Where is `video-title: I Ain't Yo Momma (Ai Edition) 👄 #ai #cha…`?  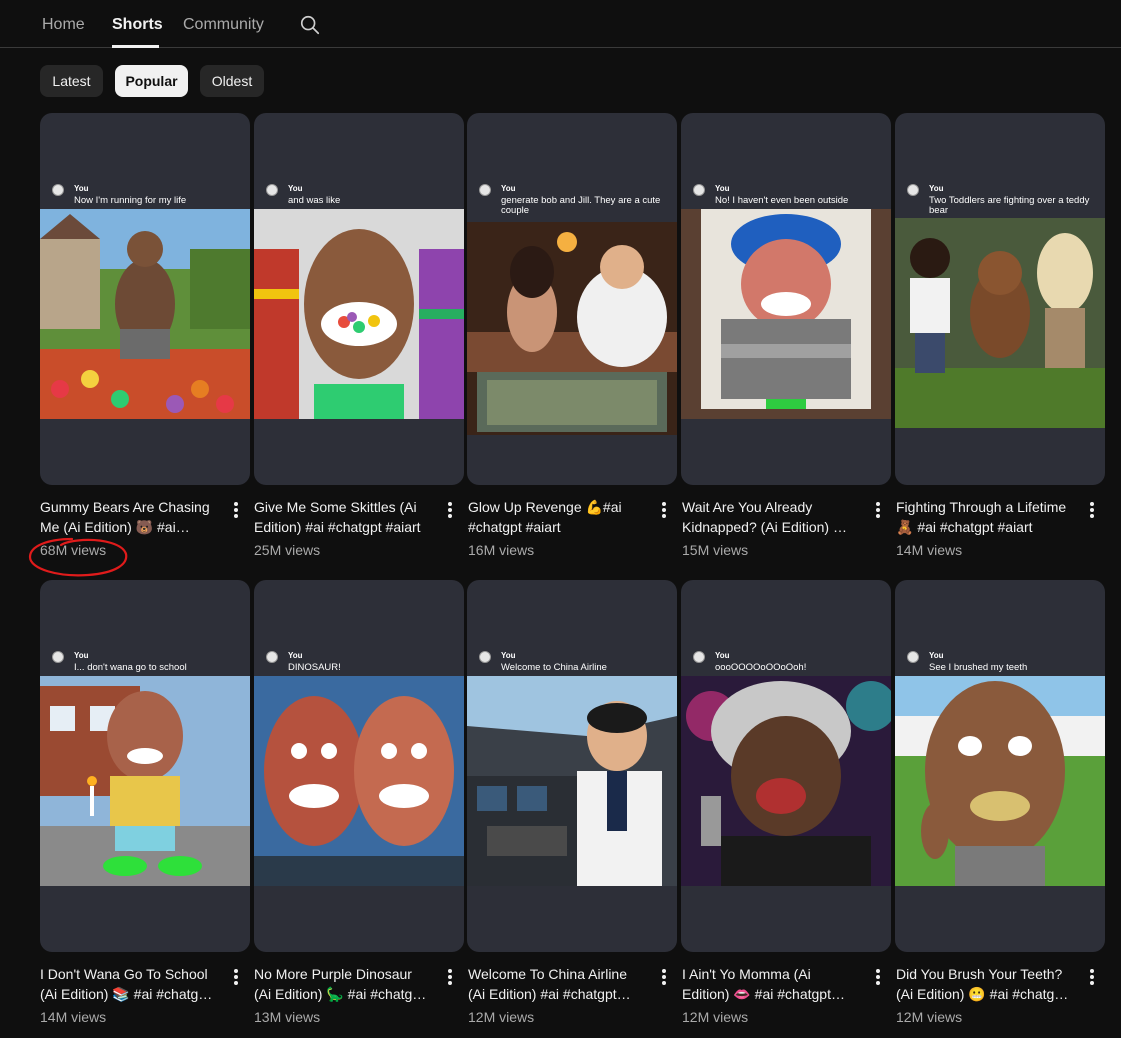 video-title: I Ain't Yo Momma (Ai Edition) 👄 #ai #cha… is located at coordinates (771, 984).